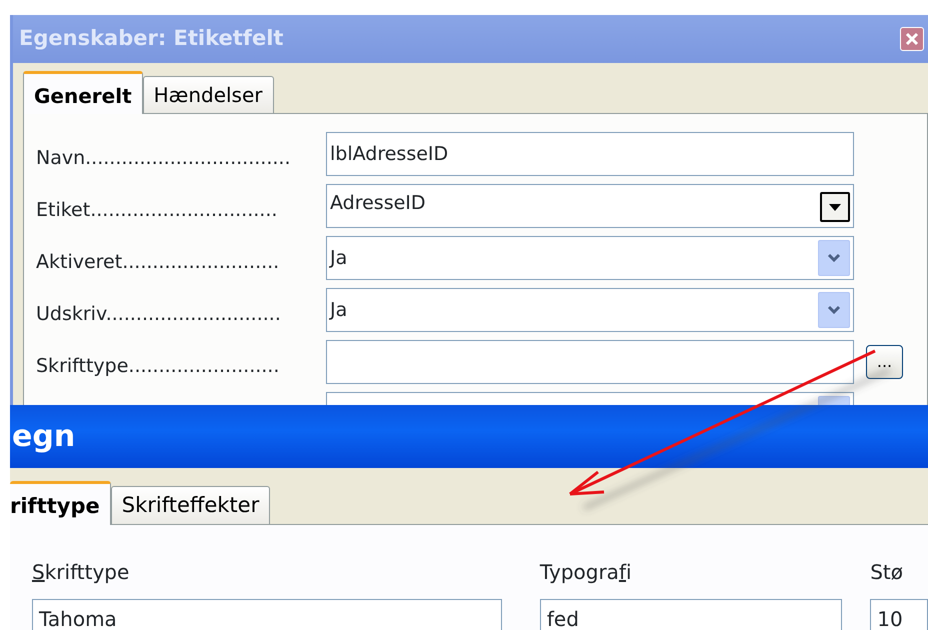 Image resolution: width=928 pixels, height=630 pixels. What do you see at coordinates (590, 206) in the screenshot?
I see `combo-box: AdresseID` at bounding box center [590, 206].